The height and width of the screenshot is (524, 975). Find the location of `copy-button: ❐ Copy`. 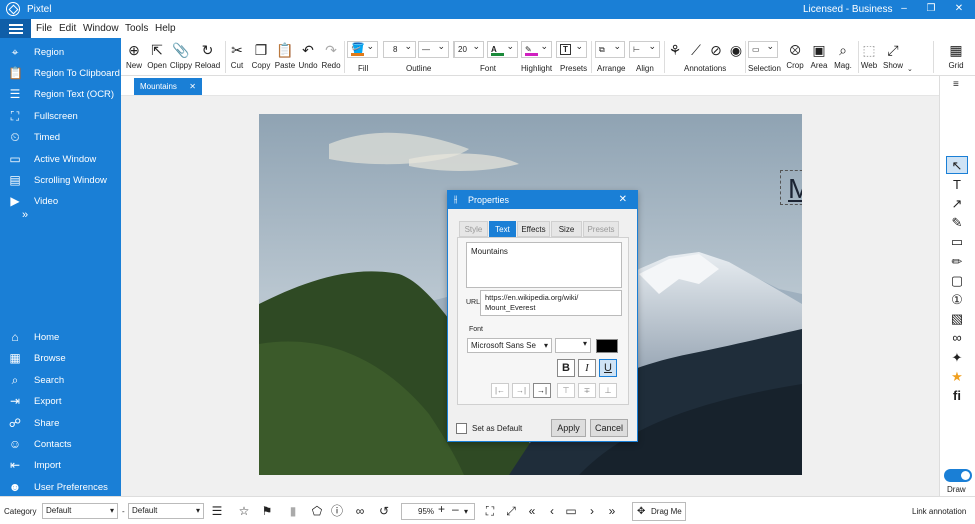

copy-button: ❐ Copy is located at coordinates (261, 54).